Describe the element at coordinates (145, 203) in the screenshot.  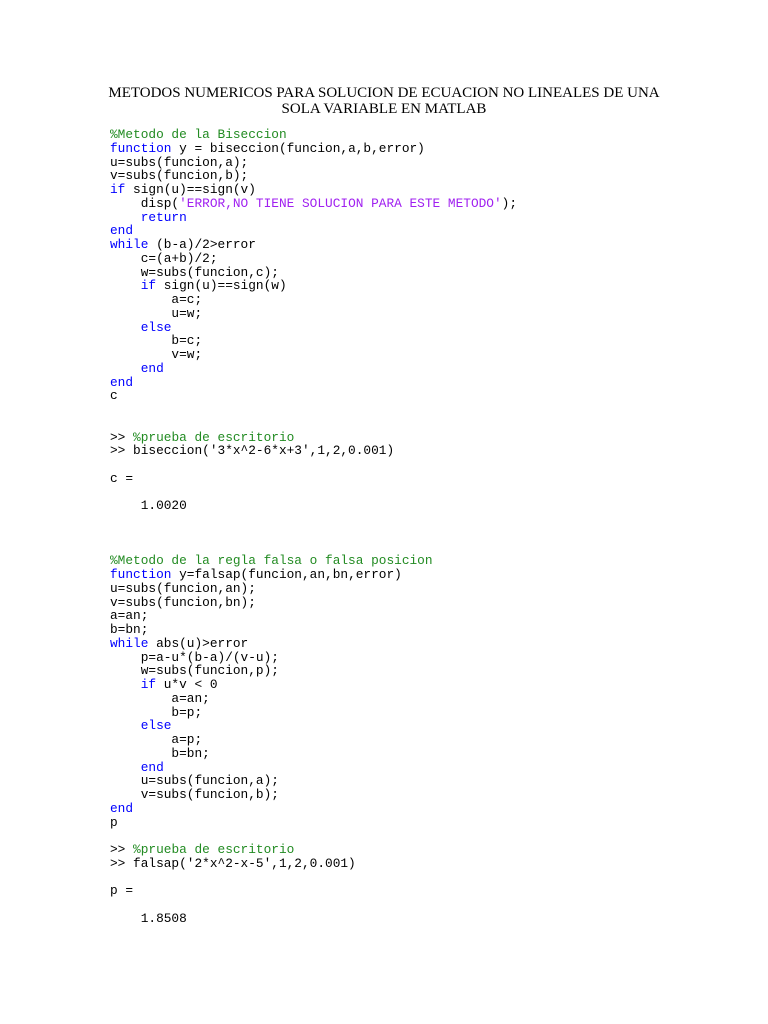
I see `code-text: disp(` at that location.